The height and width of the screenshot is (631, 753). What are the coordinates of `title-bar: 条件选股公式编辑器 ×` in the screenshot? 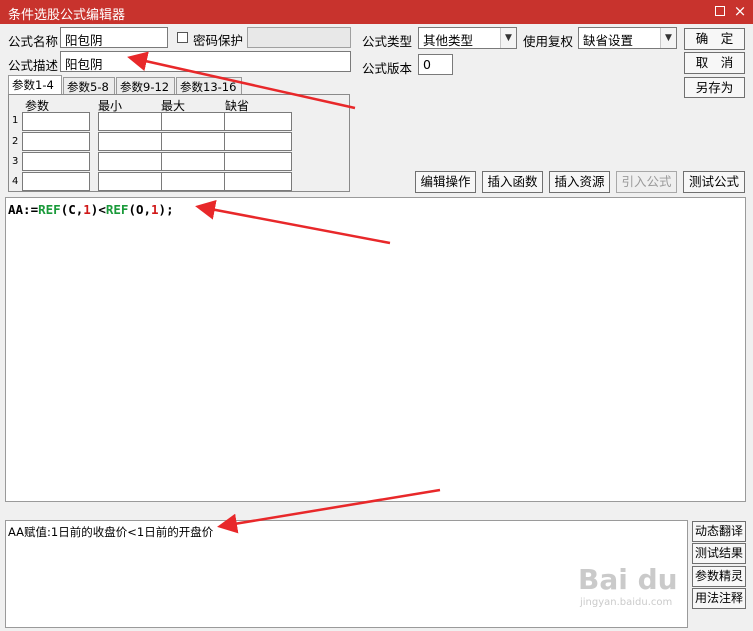 It's located at (376, 12).